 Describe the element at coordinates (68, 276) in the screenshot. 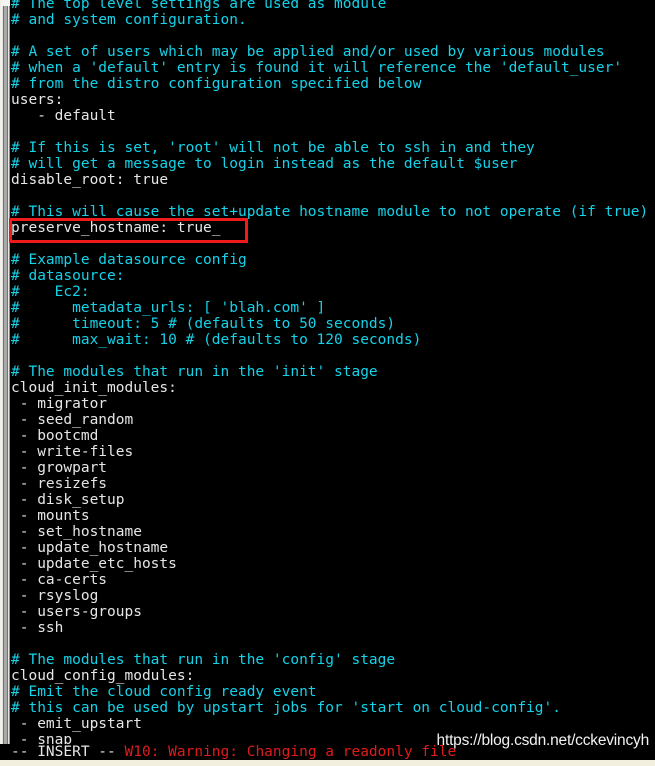

I see `editor-line: # datasource:` at that location.